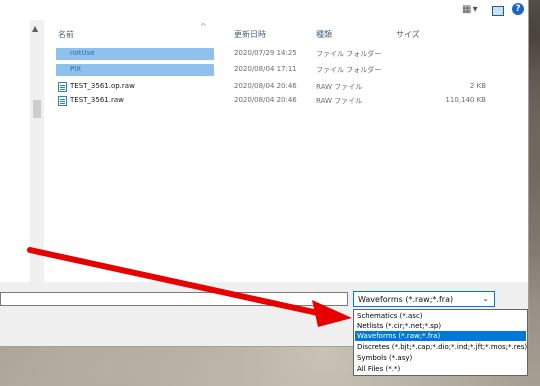 This screenshot has height=386, width=540. I want to click on arrow-shaft, so click(174, 281).